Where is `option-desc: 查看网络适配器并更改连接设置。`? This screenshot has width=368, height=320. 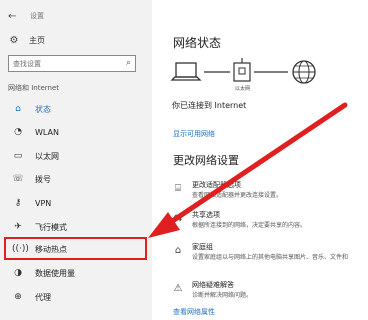
option-desc: 查看网络适配器并更改连接设置。 is located at coordinates (237, 195).